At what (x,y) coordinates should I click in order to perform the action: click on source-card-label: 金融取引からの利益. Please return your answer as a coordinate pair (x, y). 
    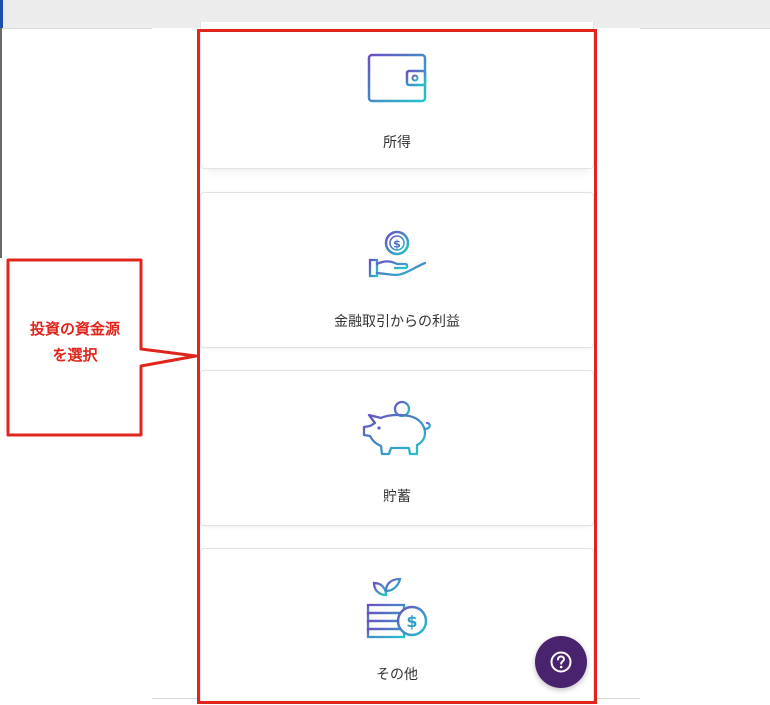
    Looking at the image, I should click on (397, 322).